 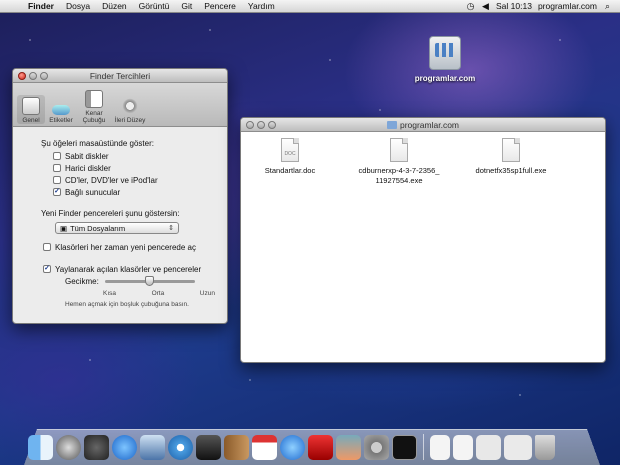 I want to click on menu-site-label: programlar.com, so click(x=567, y=6).